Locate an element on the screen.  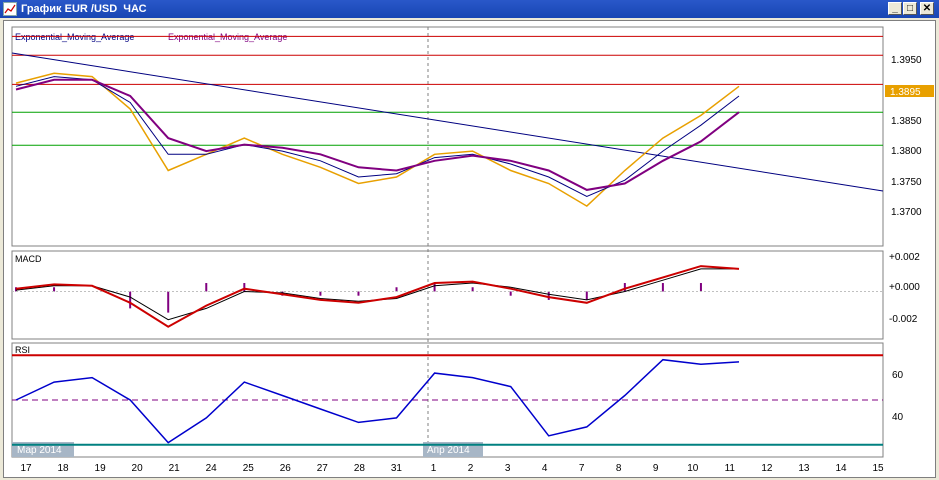
ema-legend-2: Exponential_Moving_Average is located at coordinates (227, 37).